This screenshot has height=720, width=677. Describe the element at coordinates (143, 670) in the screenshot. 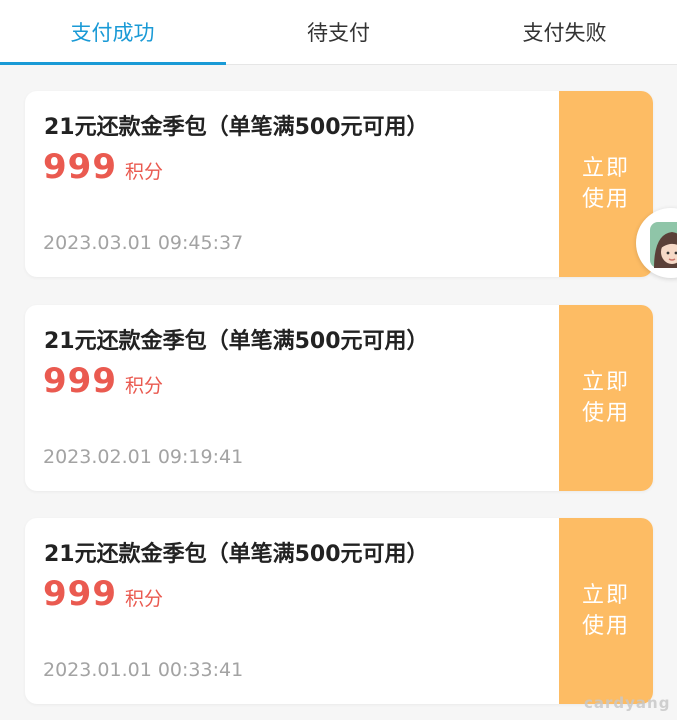

I see `order-time: 2023.01.01 00:33:41` at that location.